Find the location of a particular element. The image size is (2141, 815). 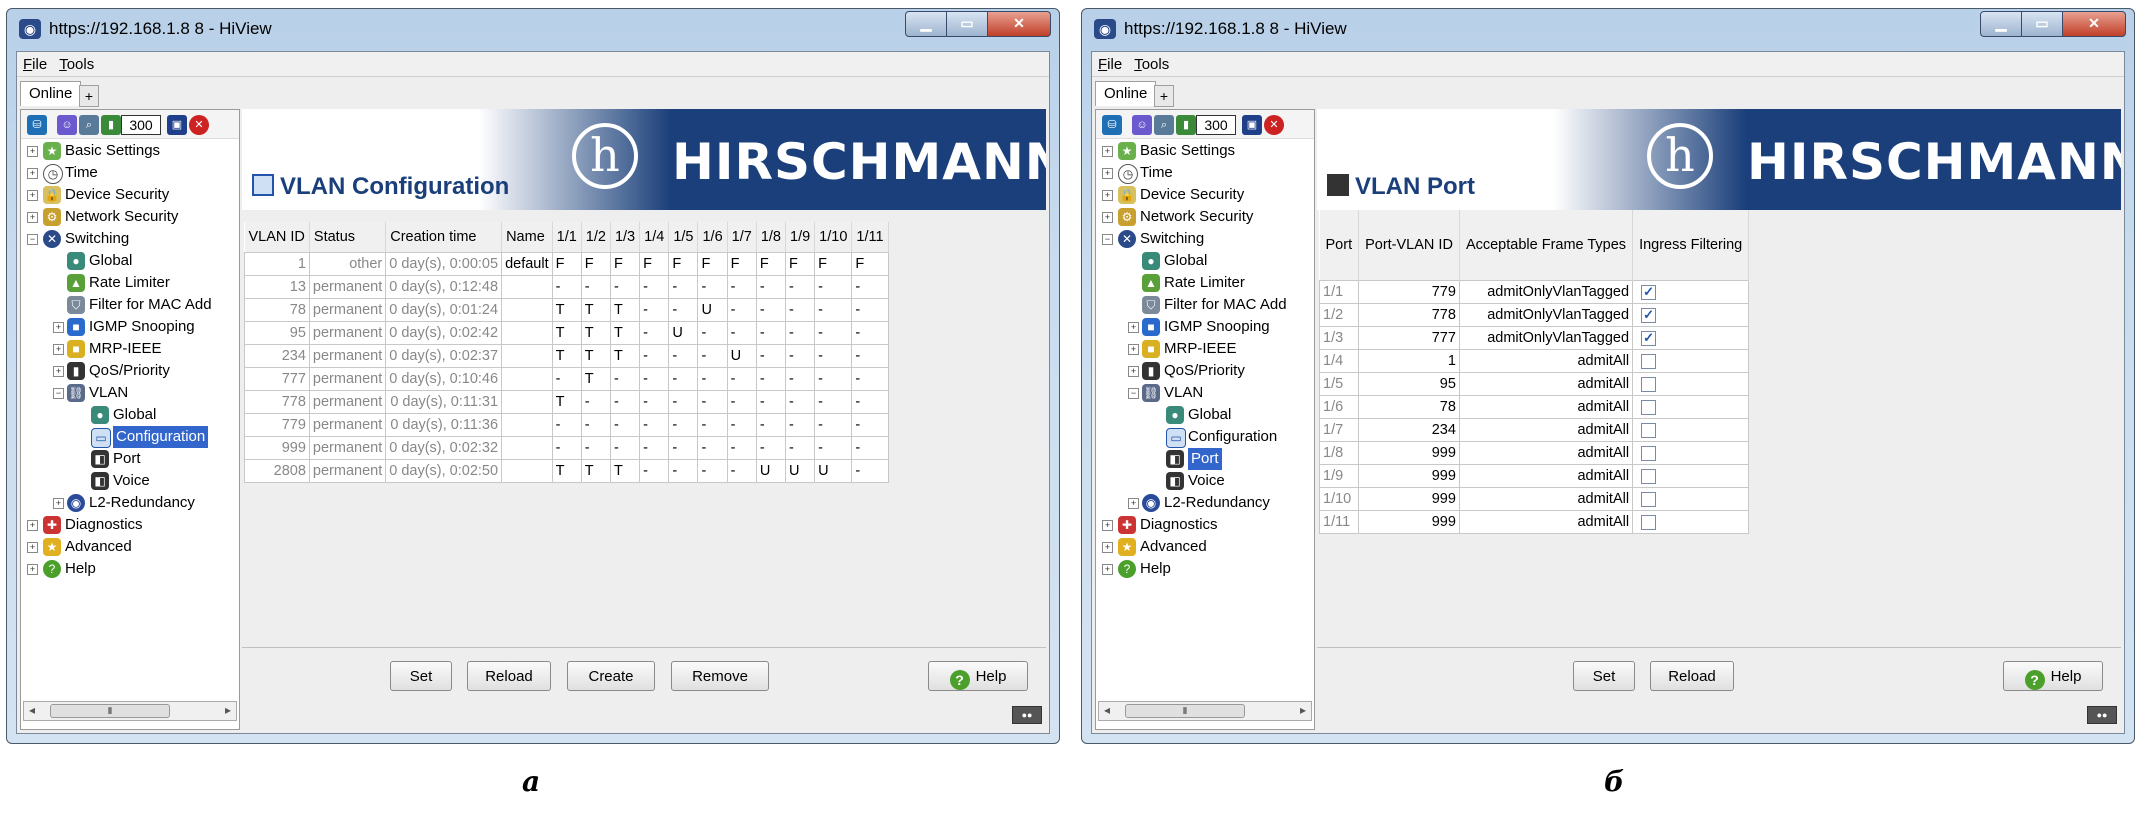

stop-icon: ✕ is located at coordinates (1274, 125).